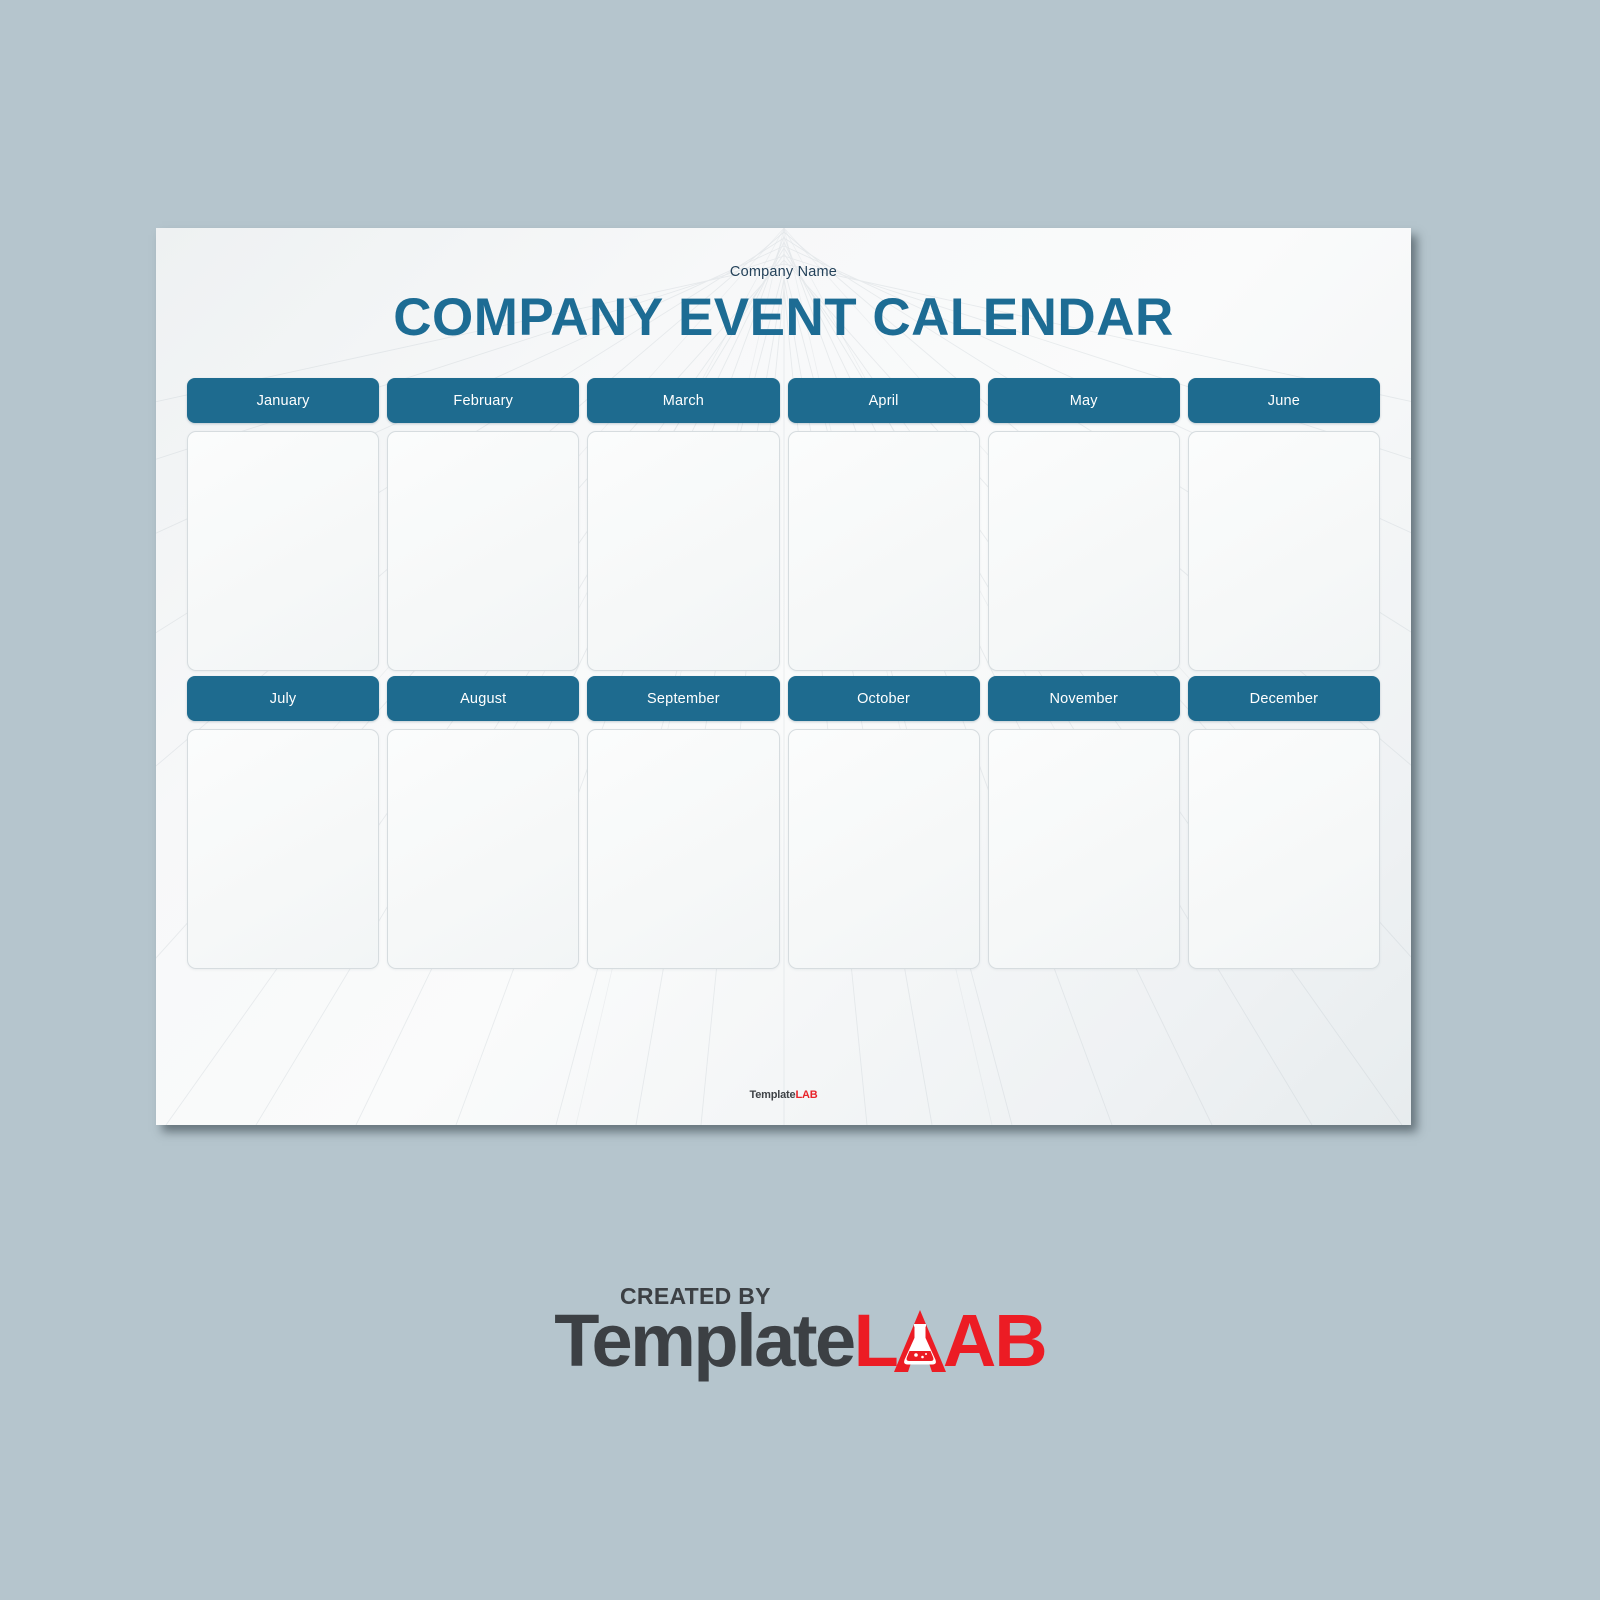 The height and width of the screenshot is (1600, 1600). What do you see at coordinates (1083, 698) in the screenshot?
I see `month-header-november: November` at bounding box center [1083, 698].